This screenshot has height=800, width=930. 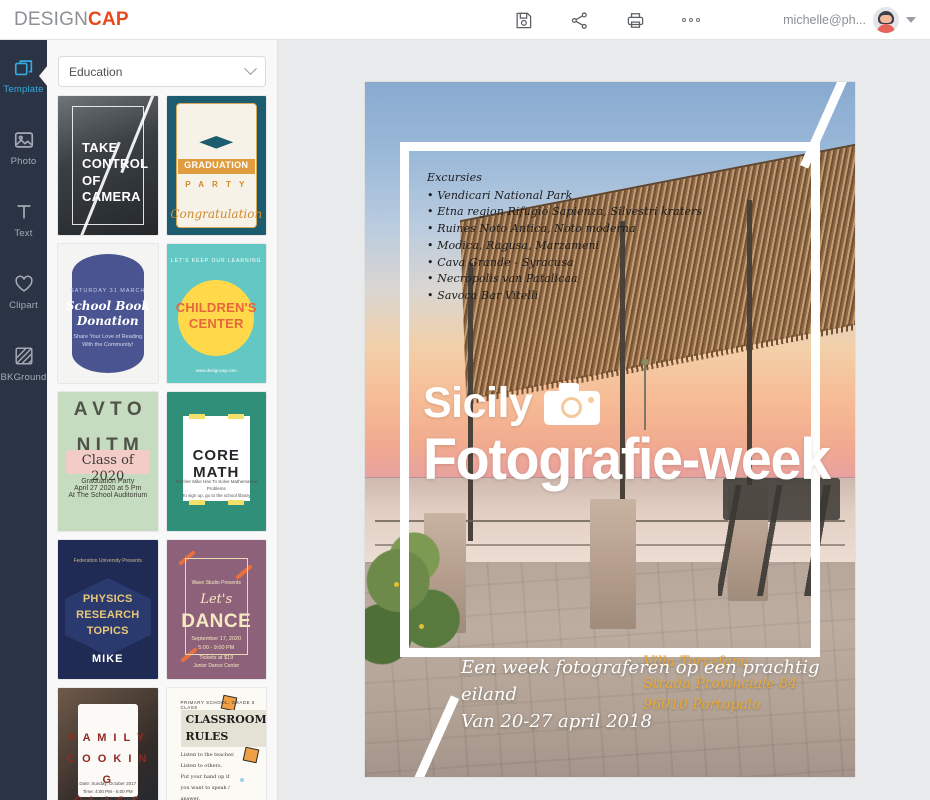 What do you see at coordinates (216, 583) in the screenshot?
I see `template-top-text: Wave Studio Presents` at bounding box center [216, 583].